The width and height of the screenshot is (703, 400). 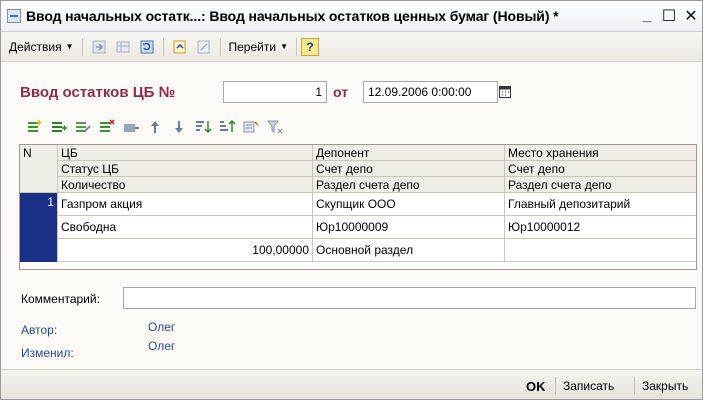 What do you see at coordinates (35, 46) in the screenshot?
I see `actions-menu-label: Действия` at bounding box center [35, 46].